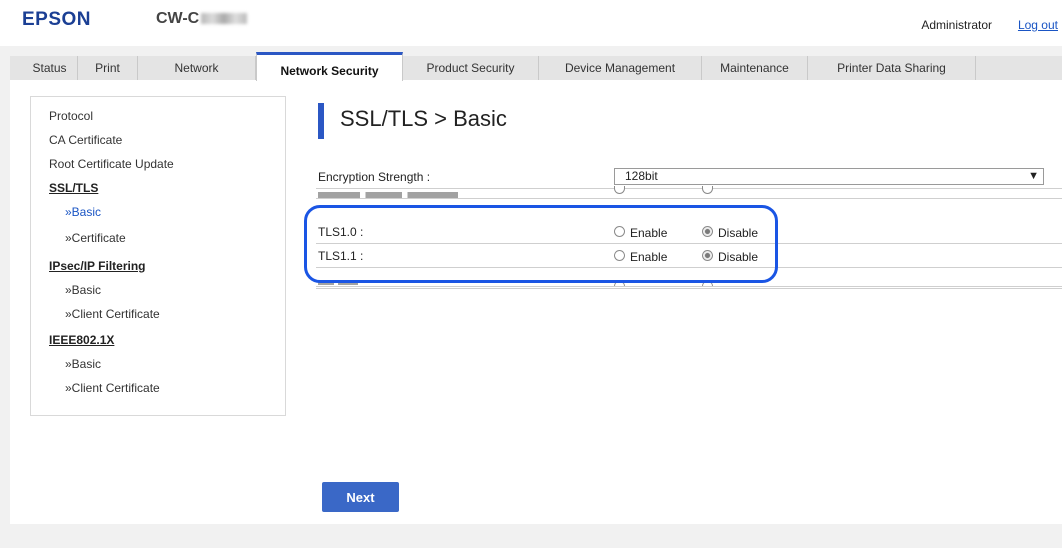 The width and height of the screenshot is (1062, 548). What do you see at coordinates (829, 176) in the screenshot?
I see `encryption-strength-select: 128bit ▼` at bounding box center [829, 176].